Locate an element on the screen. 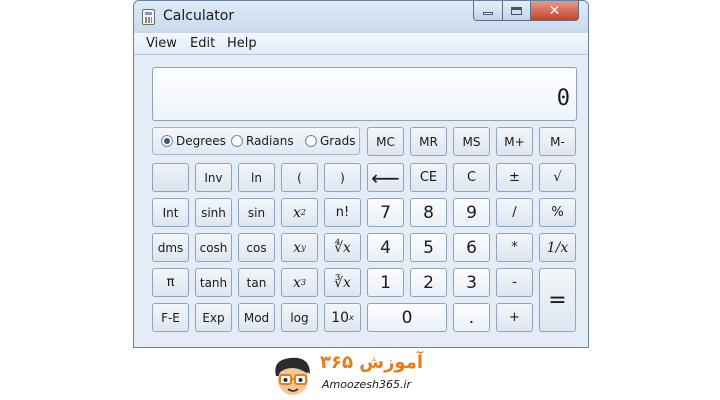  mc-button: MC is located at coordinates (385, 141).